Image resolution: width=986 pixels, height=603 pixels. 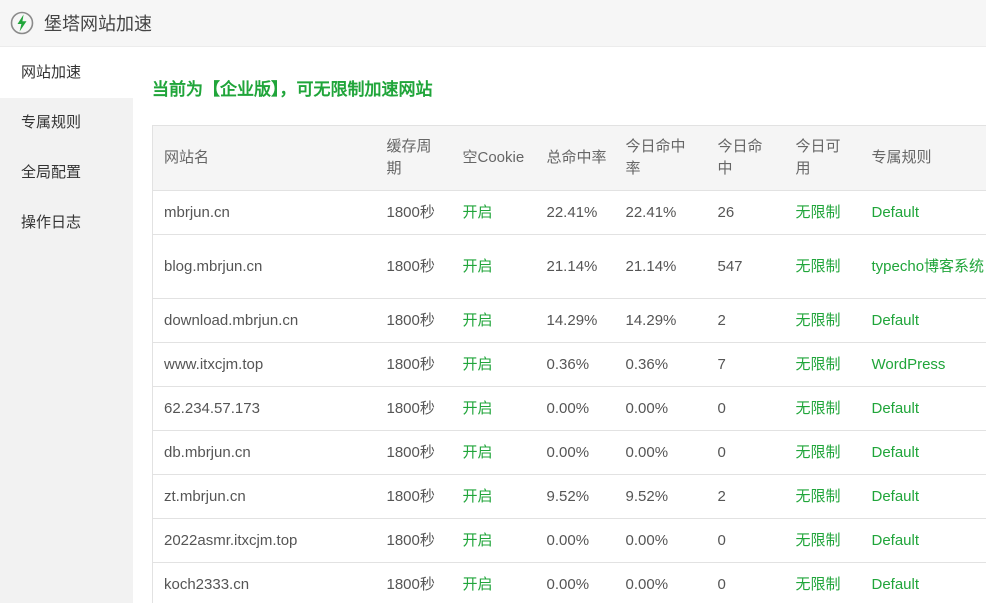 I want to click on col-header-today-hits: 今日命中, so click(x=745, y=158).